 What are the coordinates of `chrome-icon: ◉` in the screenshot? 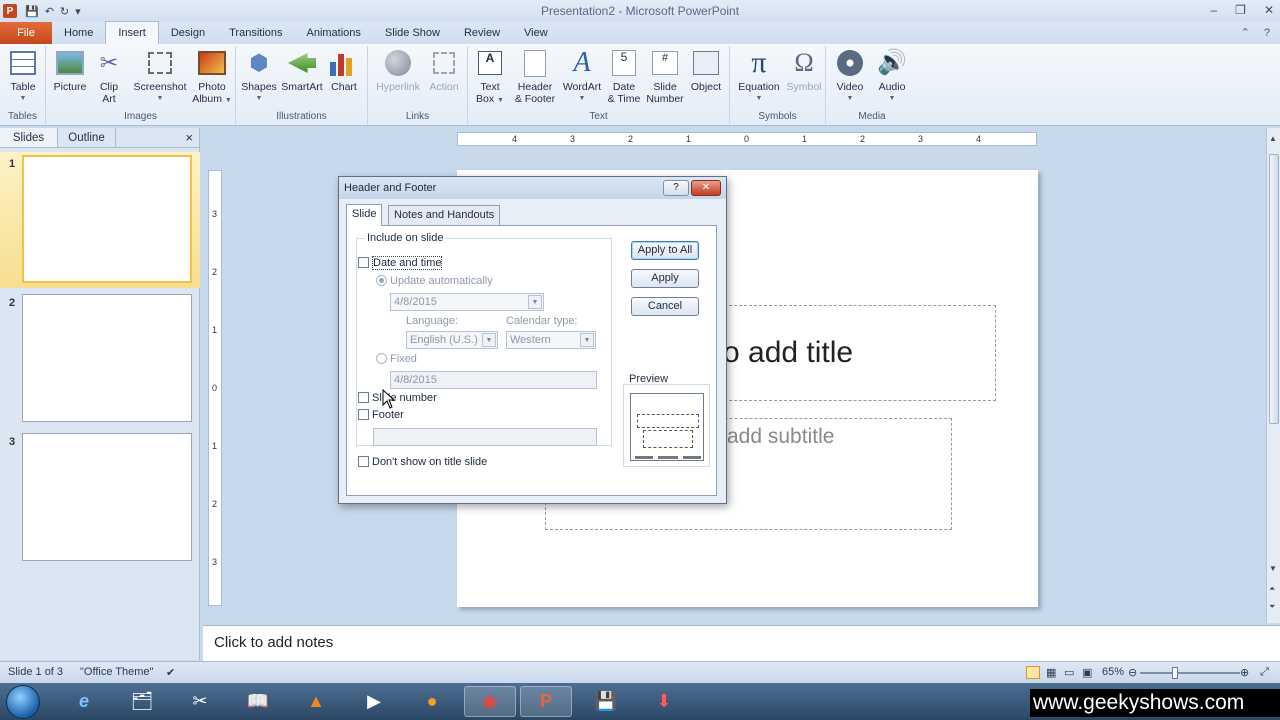 It's located at (490, 701).